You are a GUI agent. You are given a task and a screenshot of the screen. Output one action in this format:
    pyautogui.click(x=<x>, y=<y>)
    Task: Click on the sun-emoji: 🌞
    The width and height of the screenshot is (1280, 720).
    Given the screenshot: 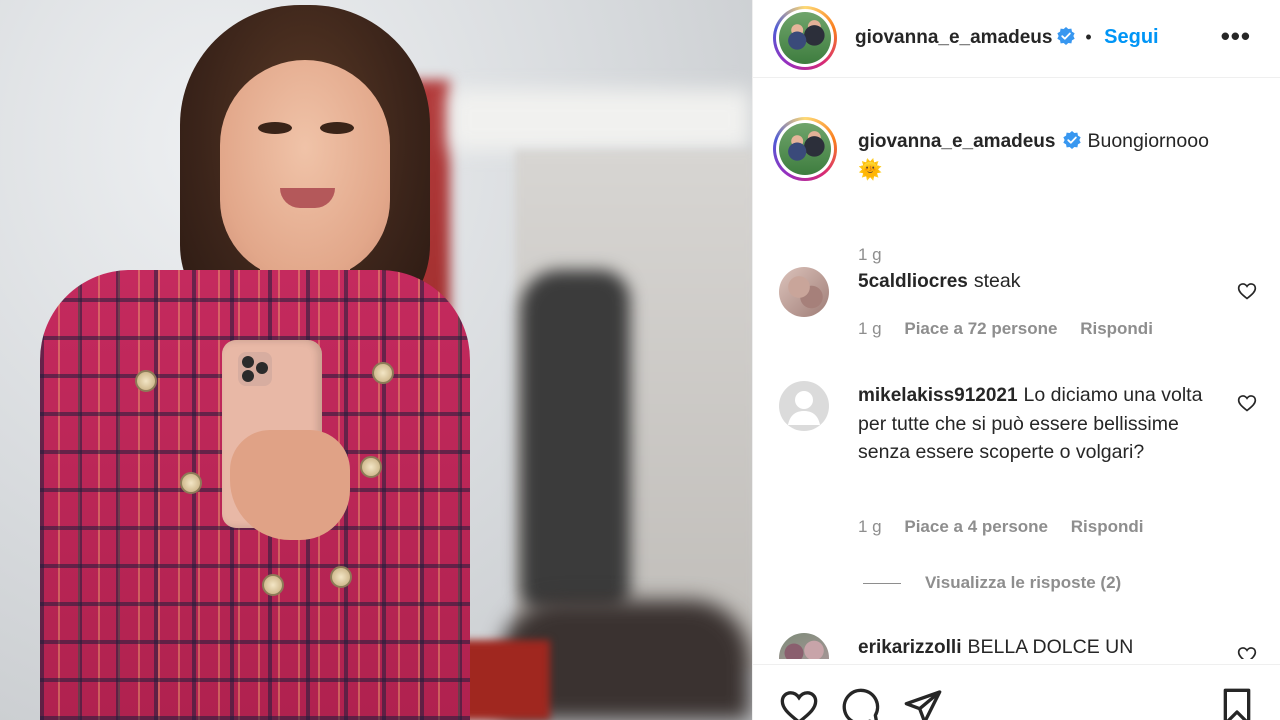 What is the action you would take?
    pyautogui.click(x=870, y=170)
    